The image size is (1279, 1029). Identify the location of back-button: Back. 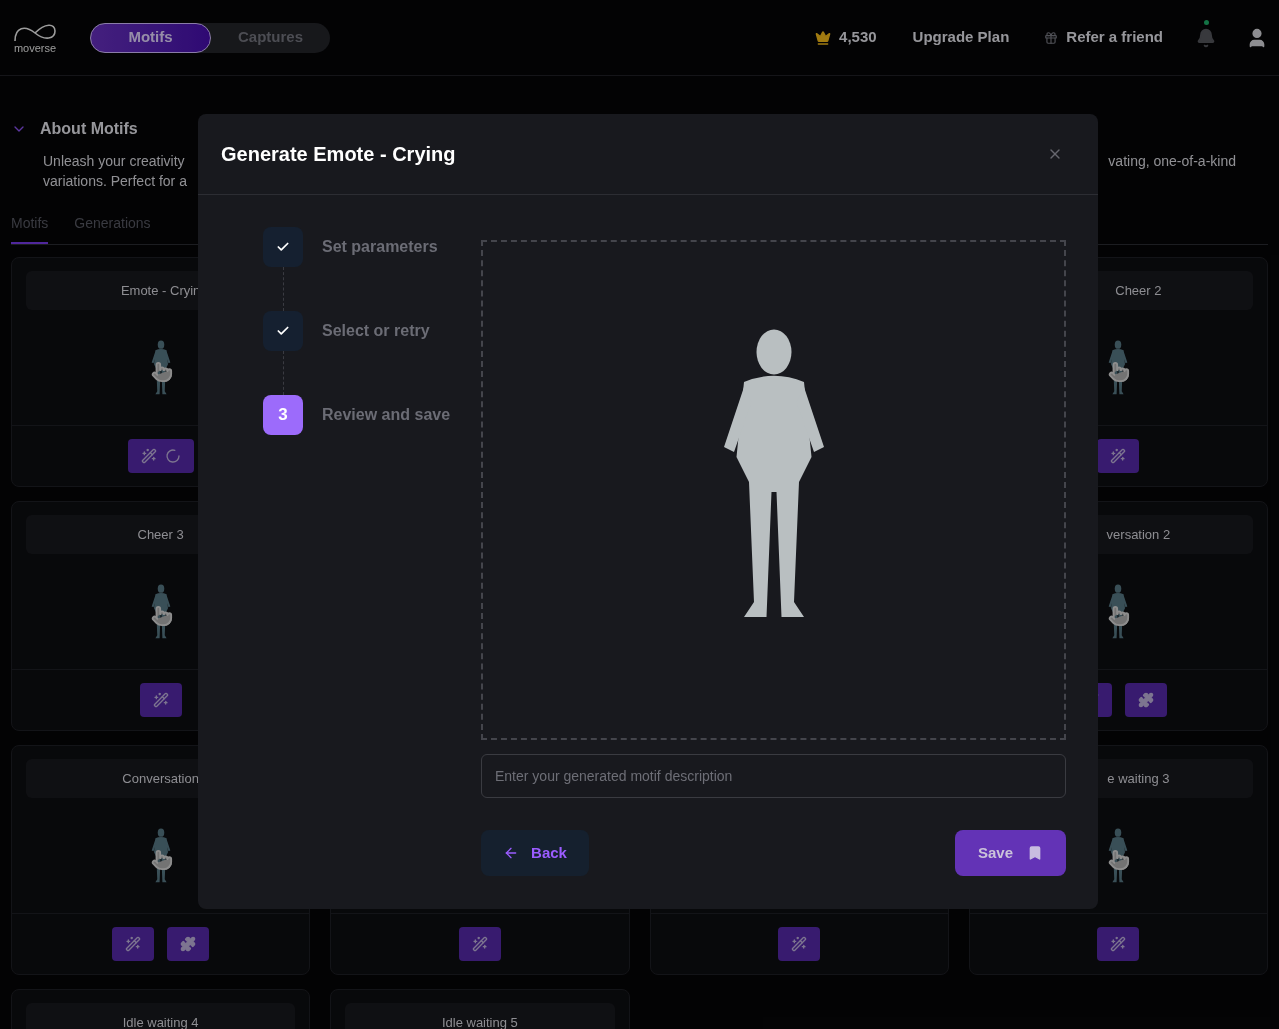
(535, 853).